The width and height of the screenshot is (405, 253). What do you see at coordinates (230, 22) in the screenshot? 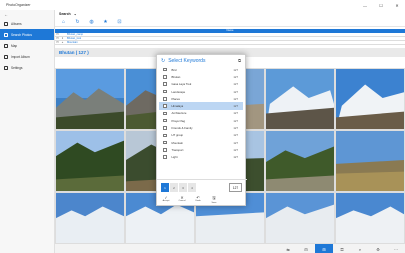
I see `search-toolbar: ⌂ ↻ ◍ ★ ⊡` at bounding box center [230, 22].